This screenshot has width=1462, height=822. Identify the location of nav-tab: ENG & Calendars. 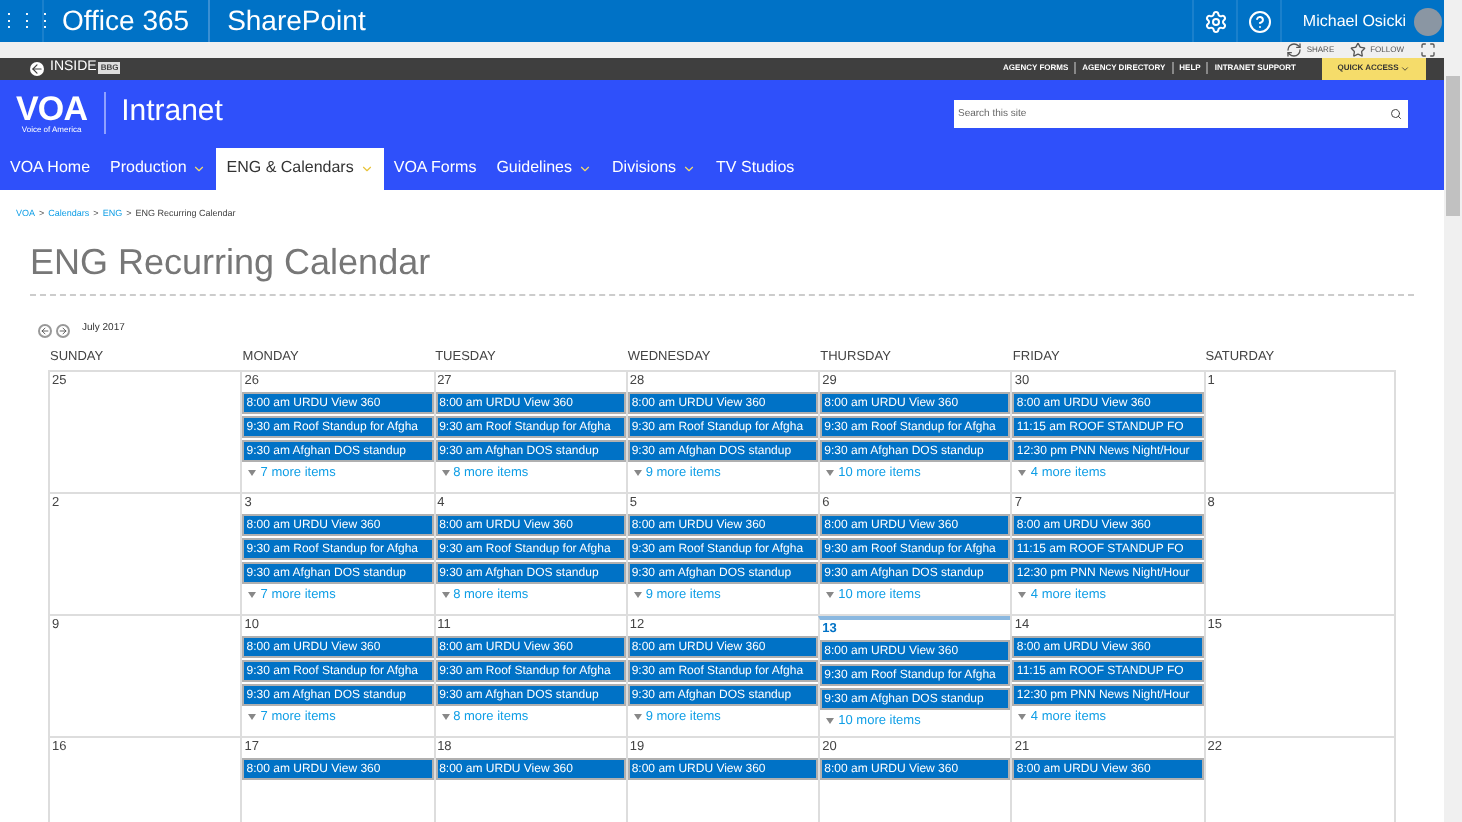
(300, 168).